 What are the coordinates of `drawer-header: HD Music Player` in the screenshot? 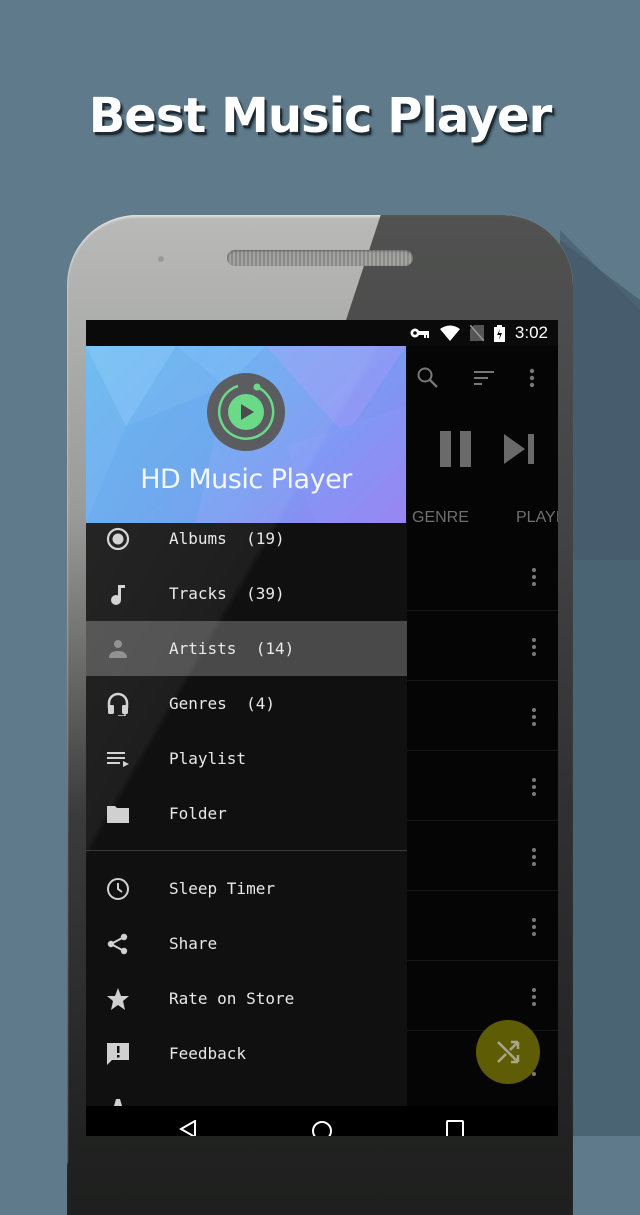 It's located at (246, 434).